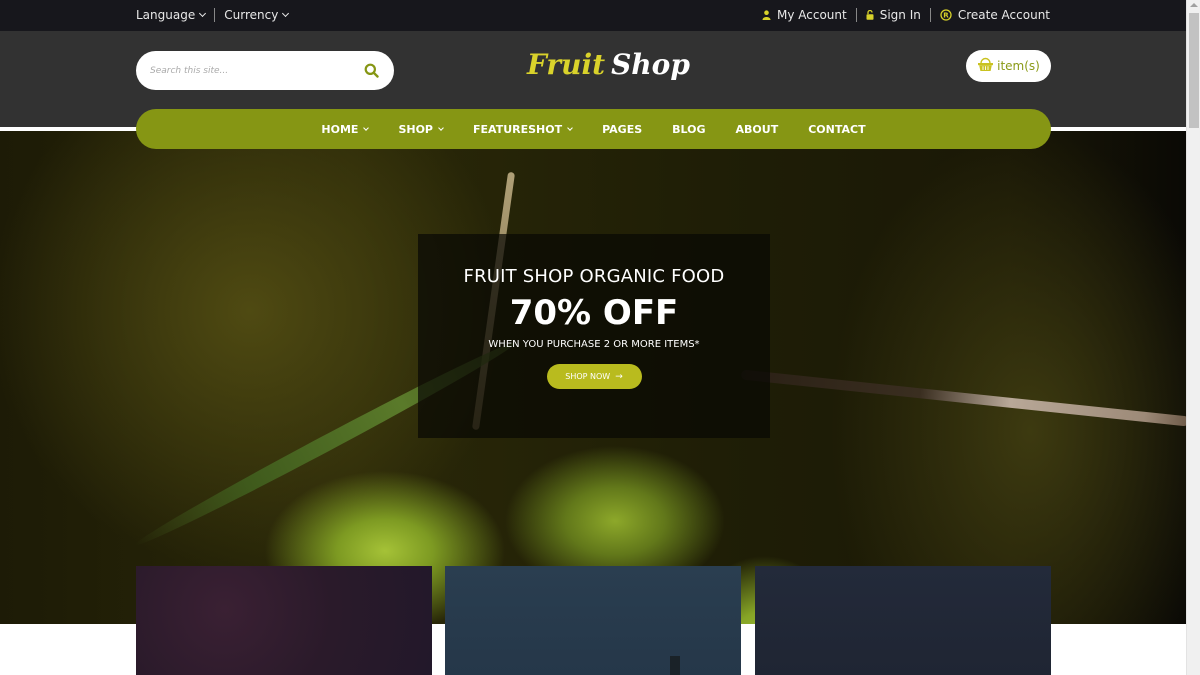  What do you see at coordinates (619, 376) in the screenshot?
I see `arrow-right-icon: →` at bounding box center [619, 376].